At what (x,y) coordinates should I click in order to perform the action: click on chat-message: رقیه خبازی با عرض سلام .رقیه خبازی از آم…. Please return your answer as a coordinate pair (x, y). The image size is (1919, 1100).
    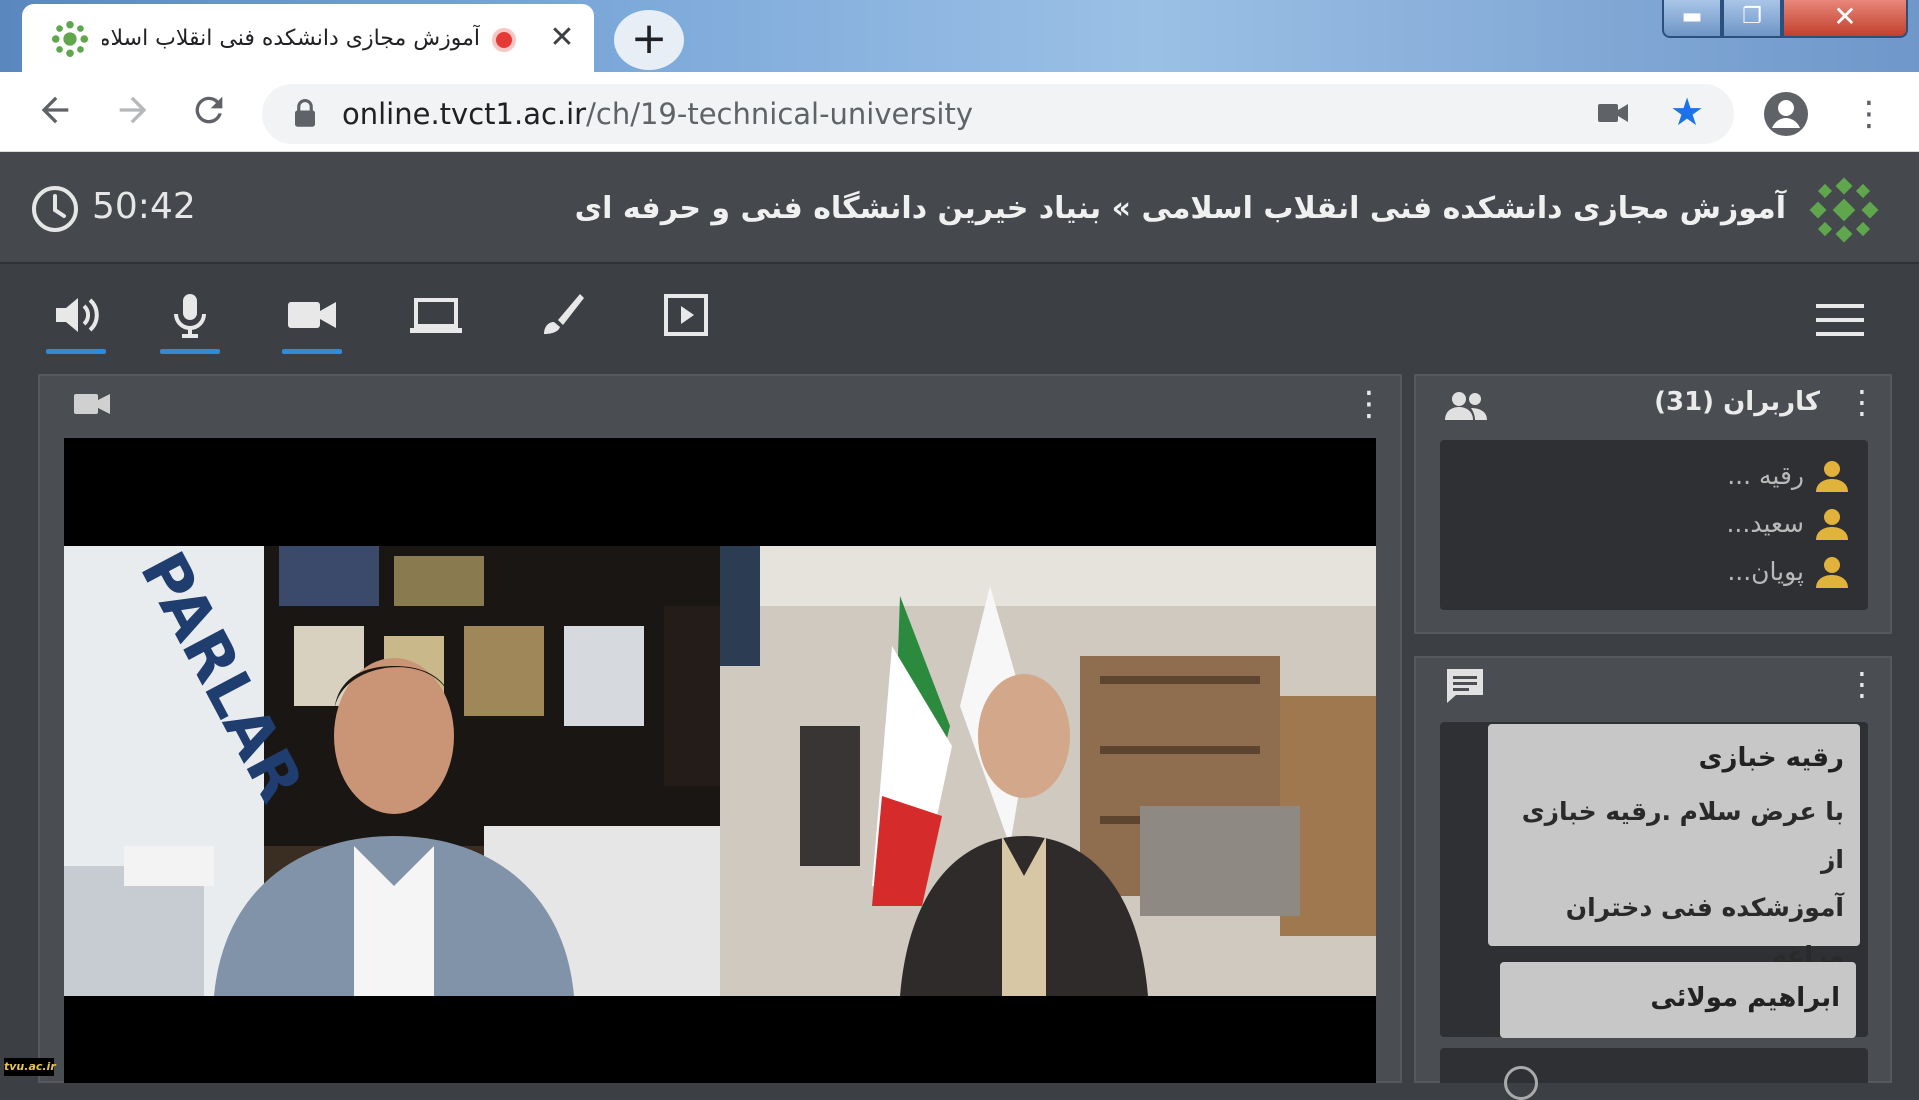
    Looking at the image, I should click on (1674, 847).